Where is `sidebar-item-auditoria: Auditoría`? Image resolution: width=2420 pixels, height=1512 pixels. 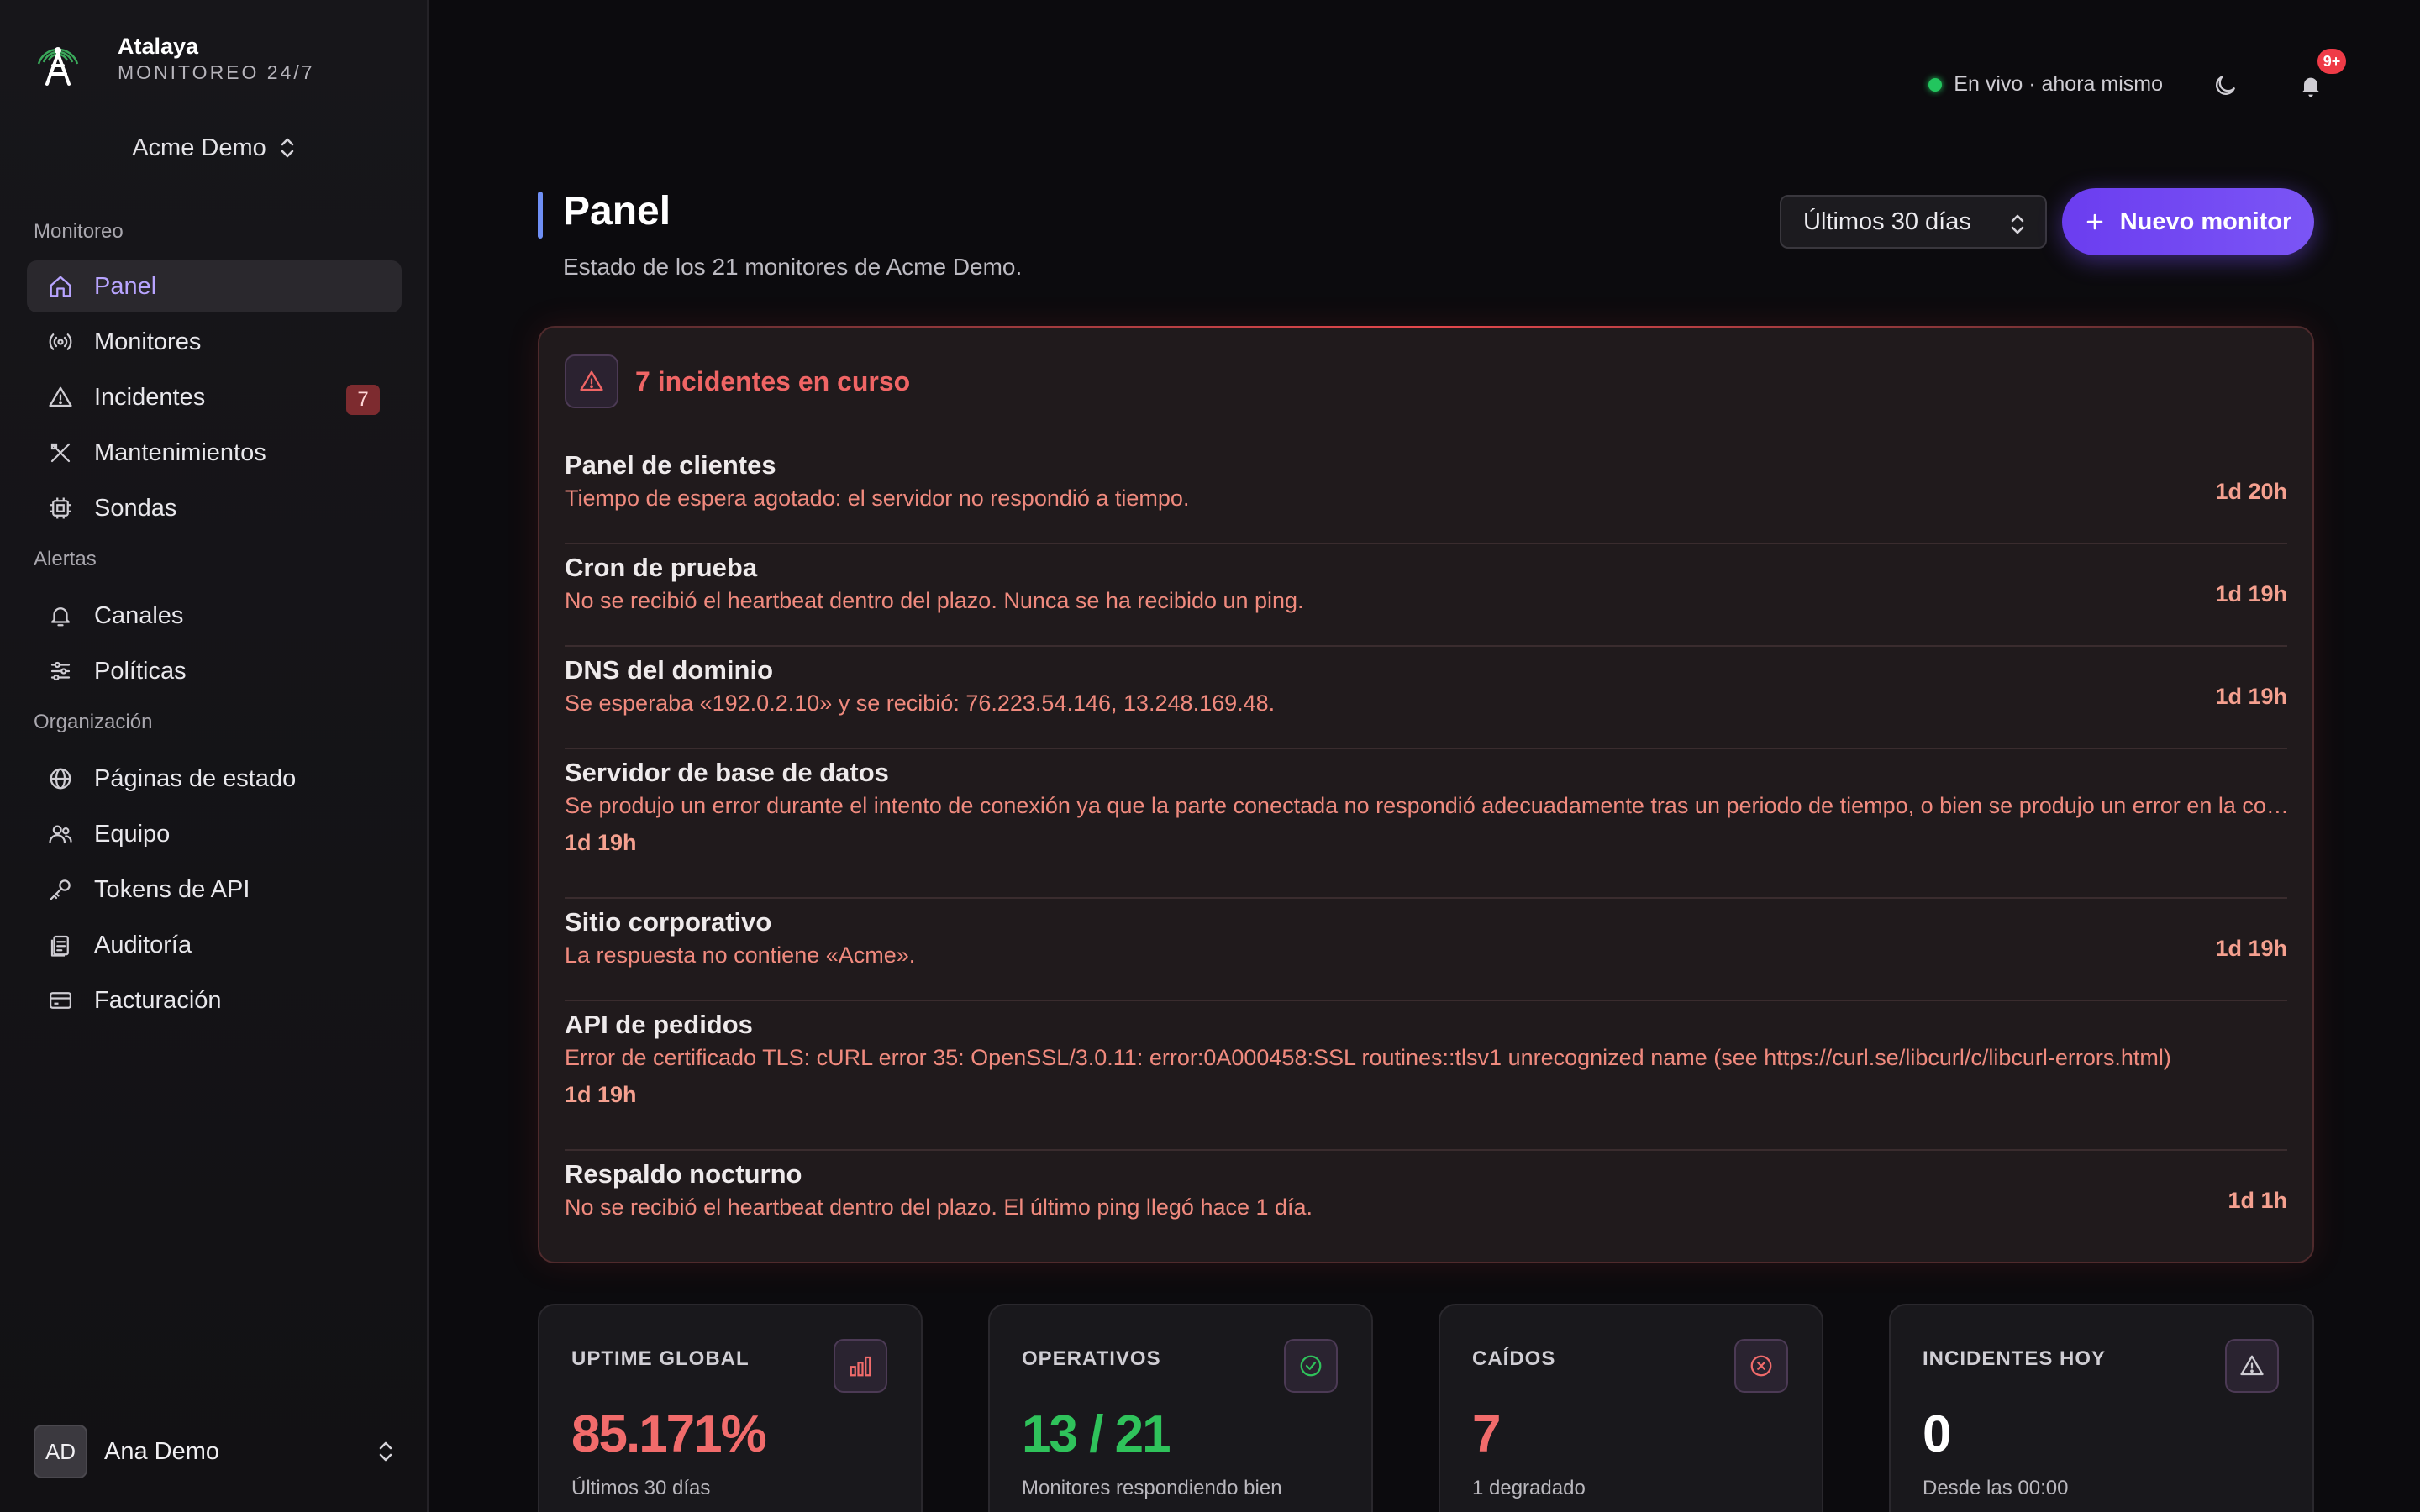
sidebar-item-auditoria: Auditoría is located at coordinates (214, 945).